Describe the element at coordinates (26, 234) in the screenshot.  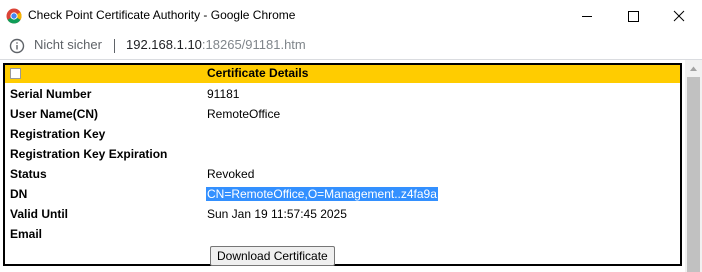
I see `field-label: Email` at that location.